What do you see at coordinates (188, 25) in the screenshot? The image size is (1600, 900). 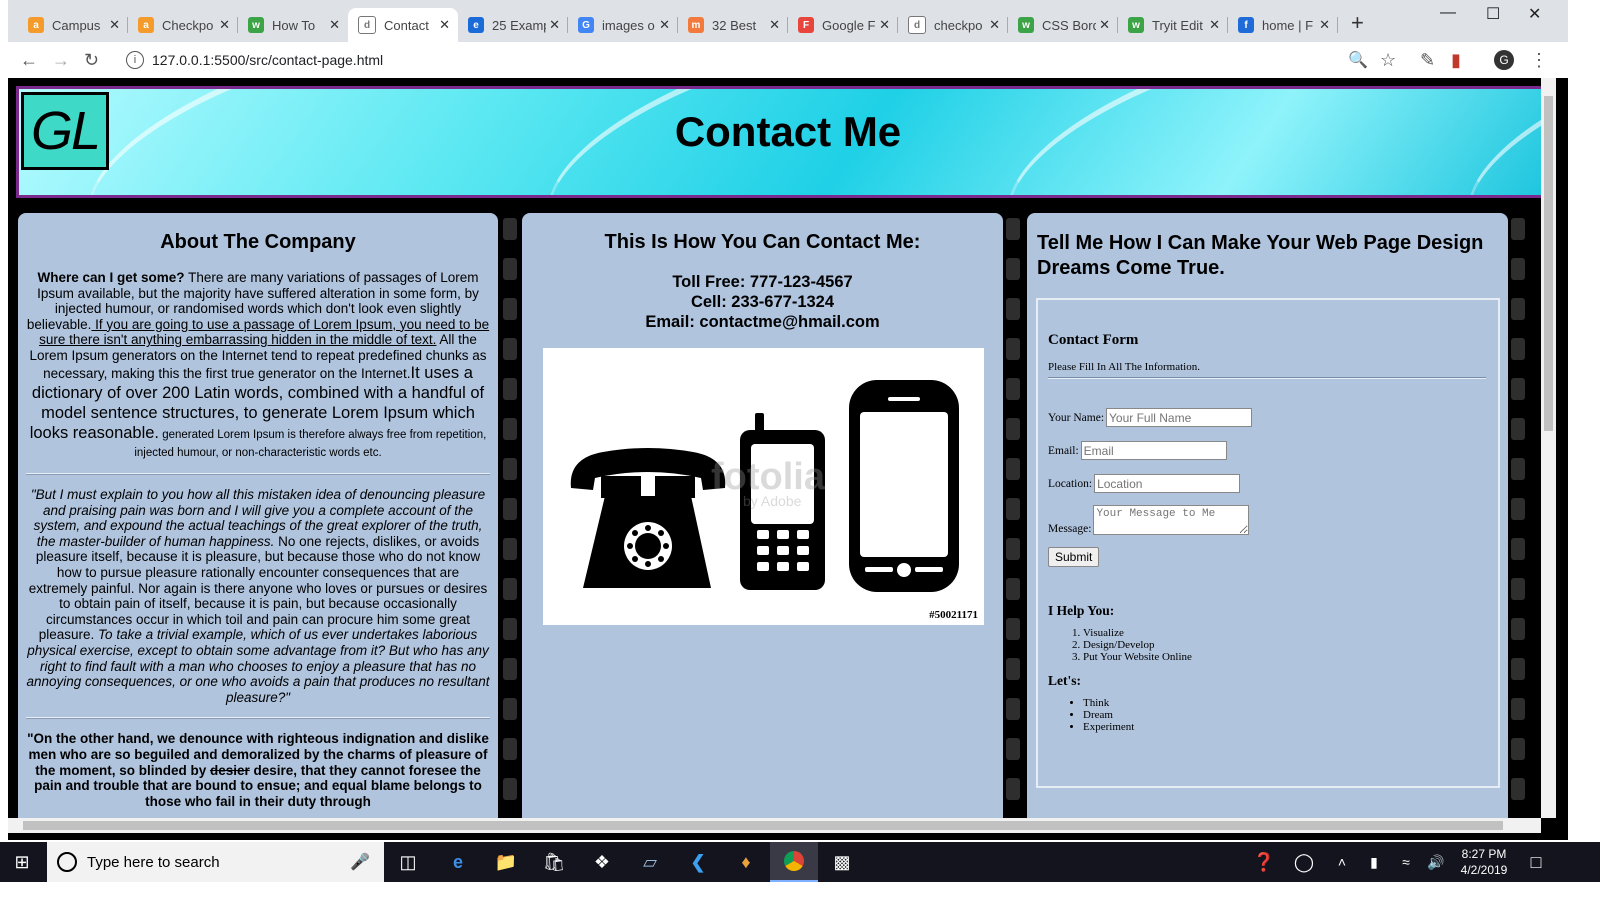 I see `tab-label: Checkpo` at bounding box center [188, 25].